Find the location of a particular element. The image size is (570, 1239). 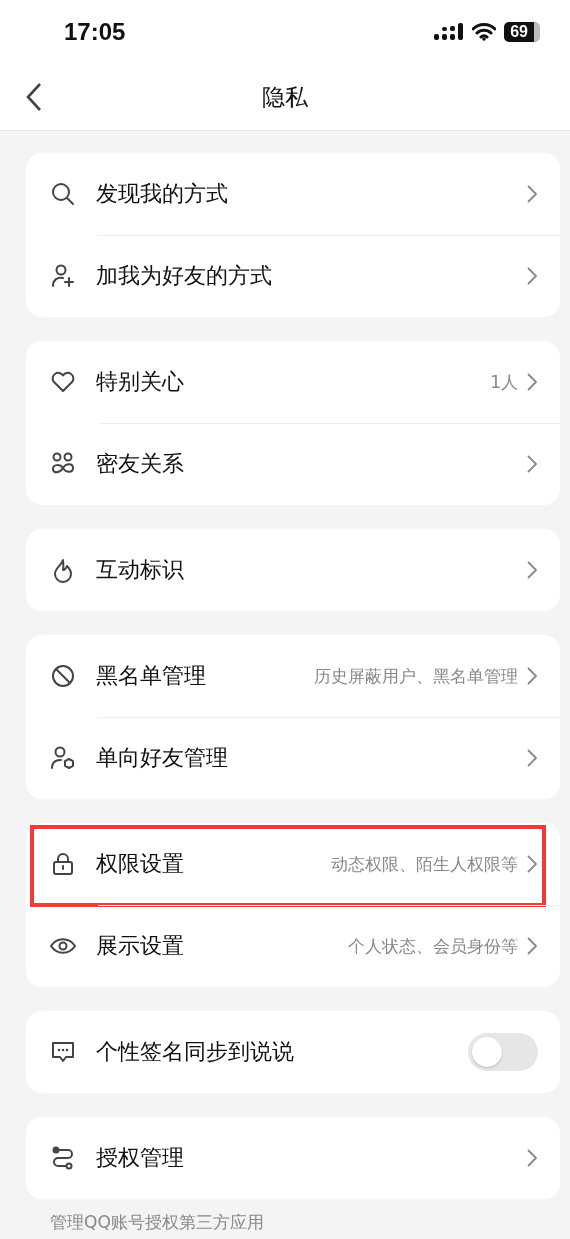

wifi-icon is located at coordinates (484, 32).